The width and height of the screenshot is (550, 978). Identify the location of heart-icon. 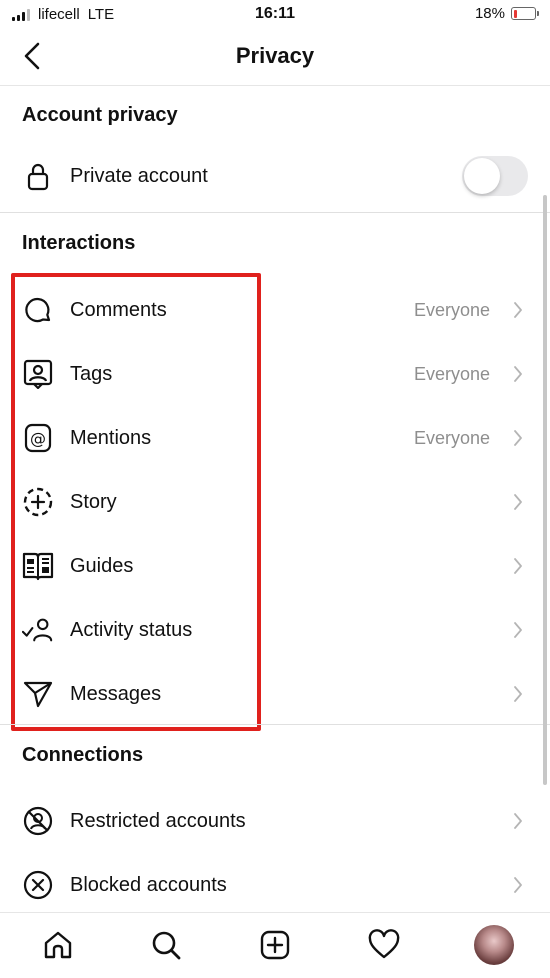
(384, 944).